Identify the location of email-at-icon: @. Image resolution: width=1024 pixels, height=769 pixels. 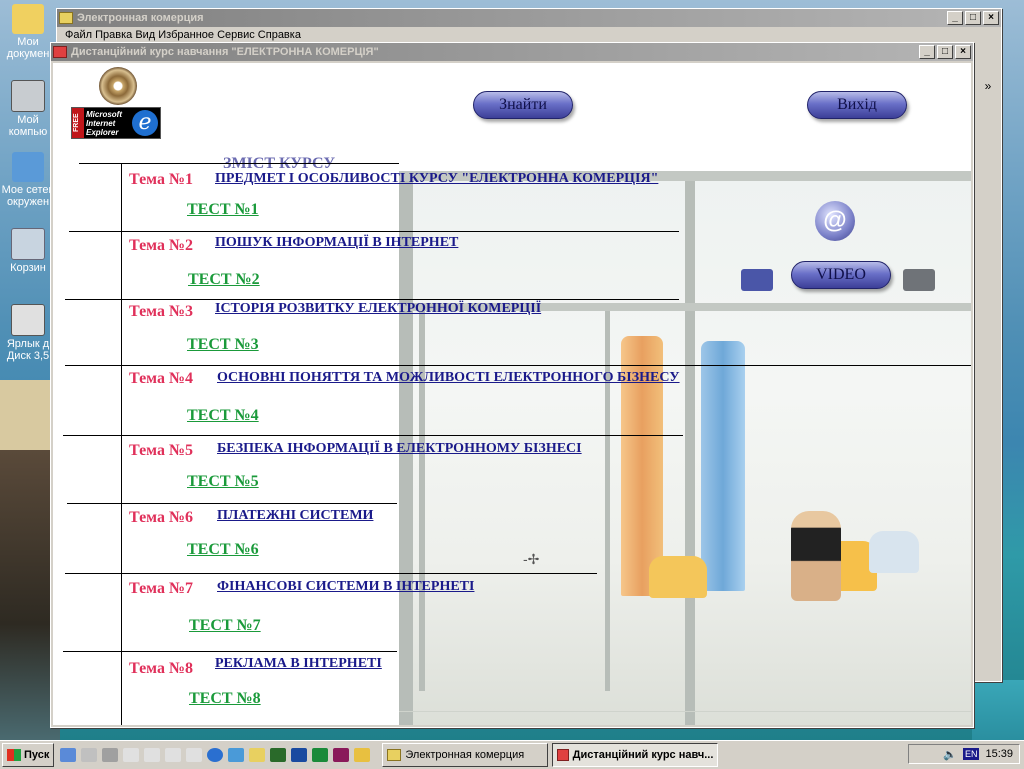
(835, 221).